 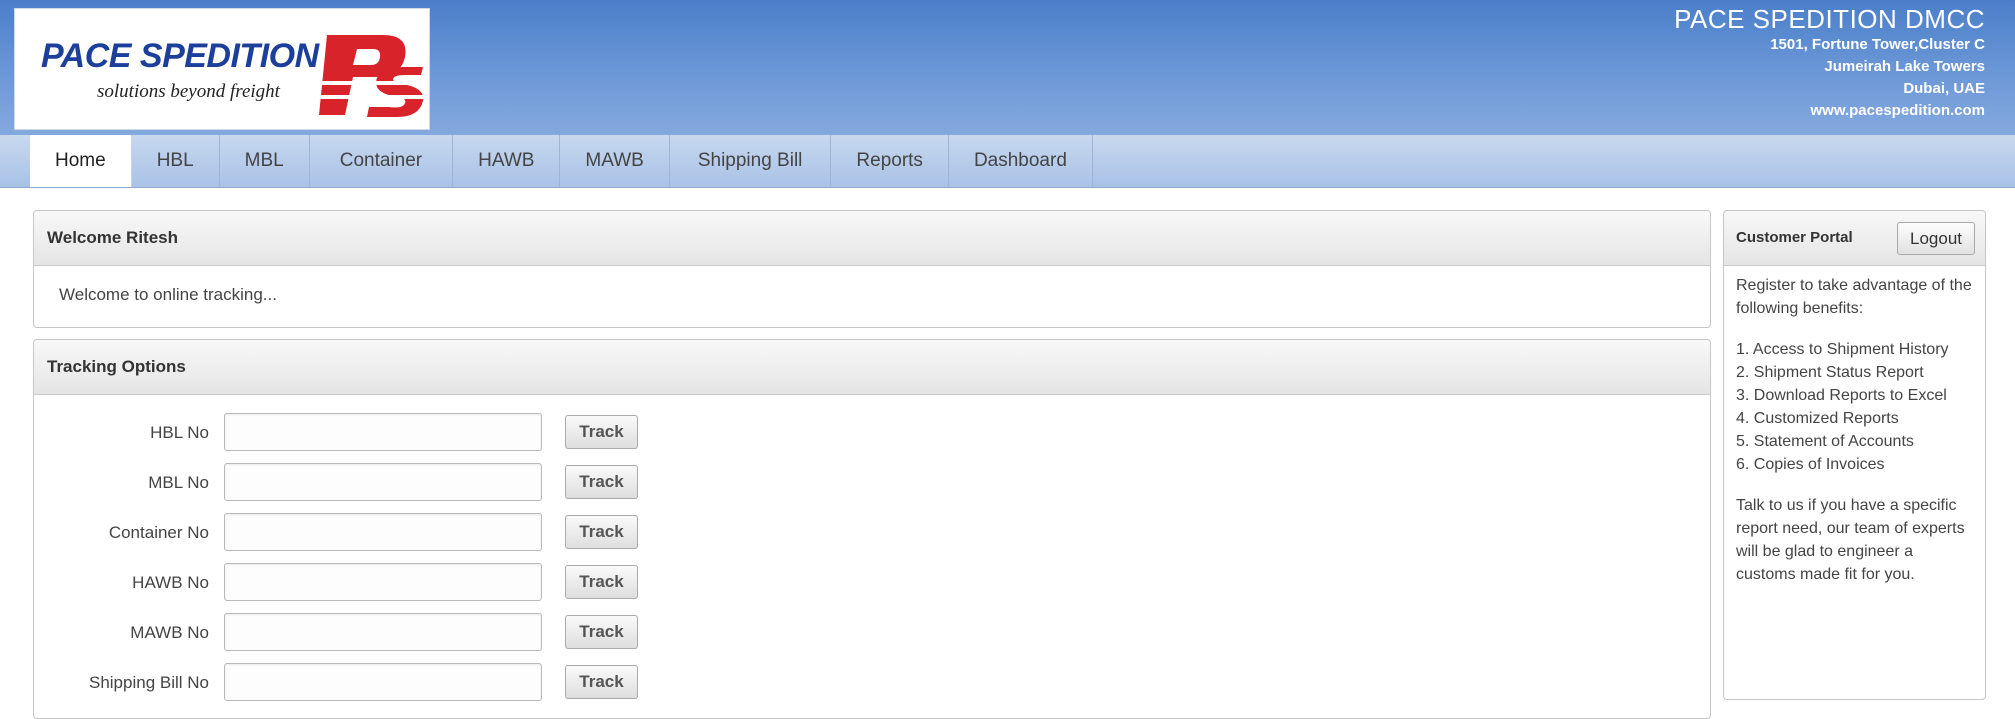 I want to click on address-line: Dubai, UAE, so click(x=1944, y=88).